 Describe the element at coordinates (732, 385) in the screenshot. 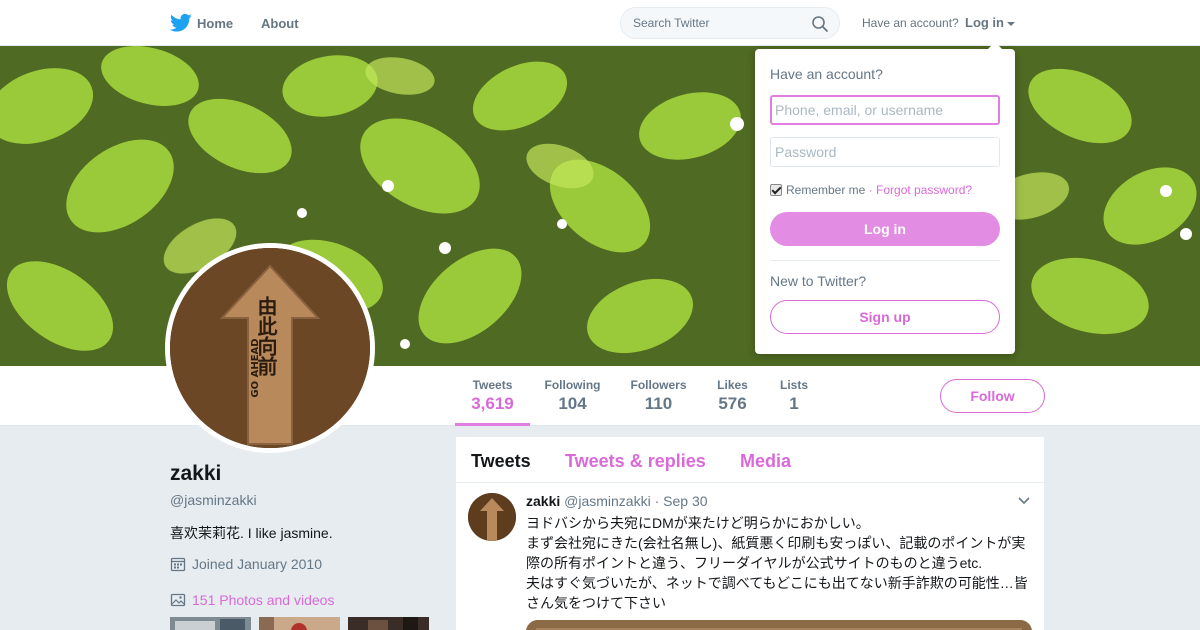

I see `stat-label: Likes` at that location.